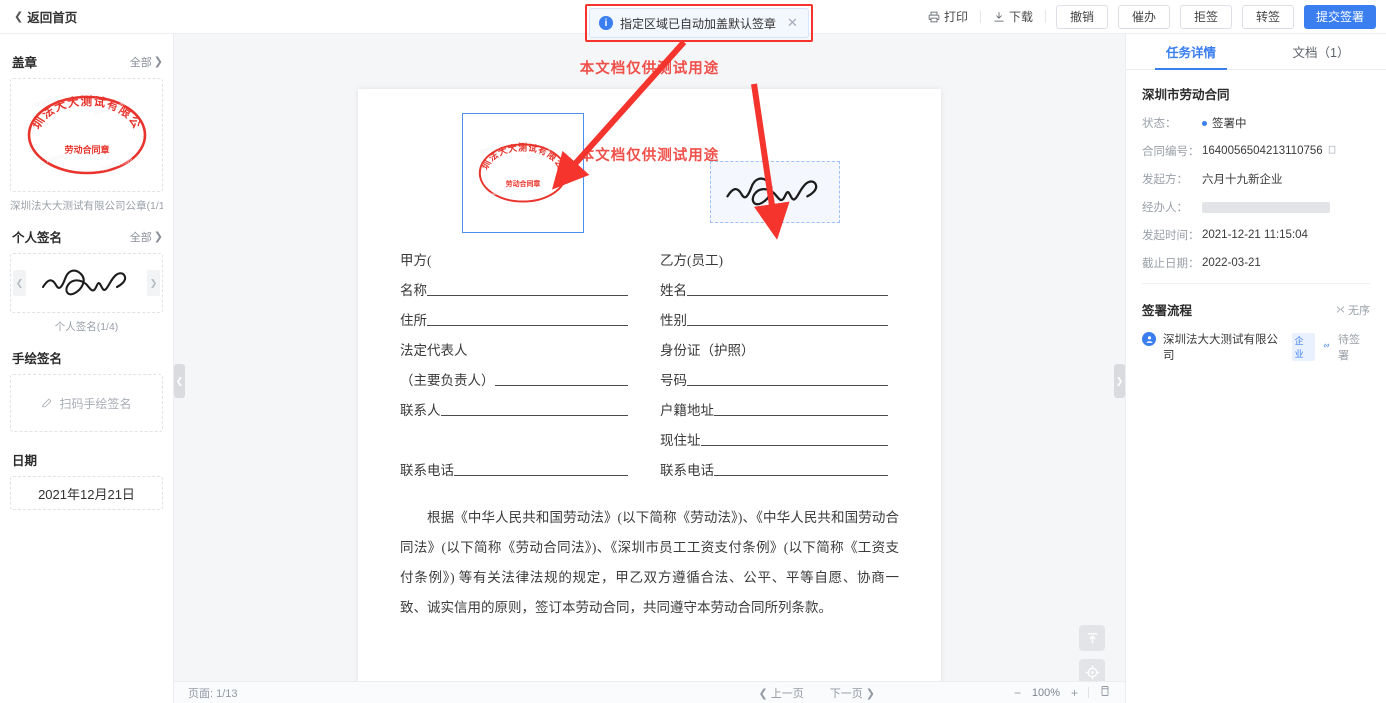 Image resolution: width=1386 pixels, height=703 pixels. What do you see at coordinates (153, 283) in the screenshot?
I see `signature-next-arrow: ❯` at bounding box center [153, 283].